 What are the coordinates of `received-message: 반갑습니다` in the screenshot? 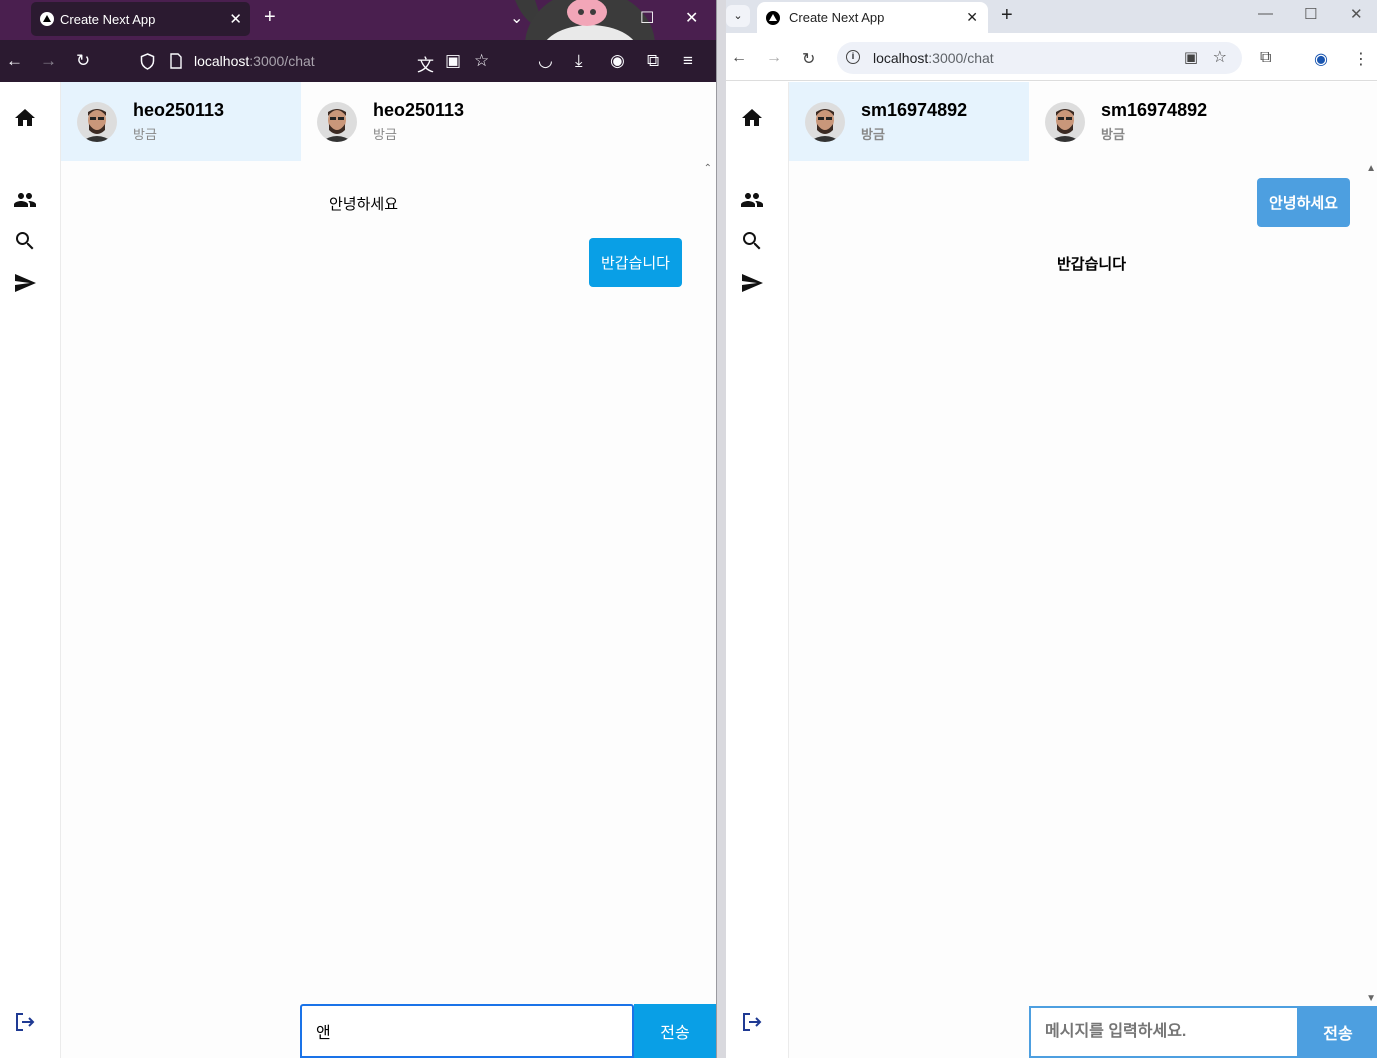 It's located at (1092, 264).